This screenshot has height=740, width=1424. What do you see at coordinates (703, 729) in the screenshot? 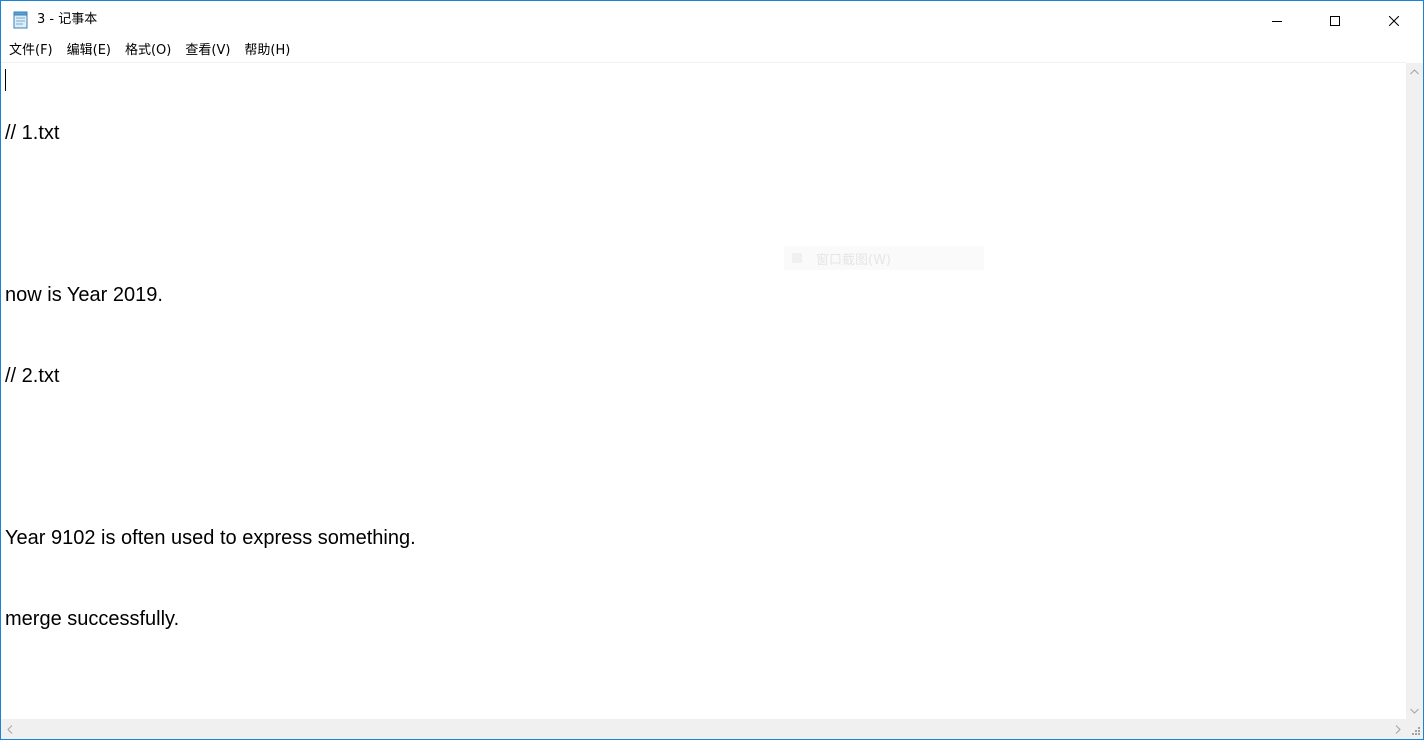
I see `horizontal-scrollbar` at bounding box center [703, 729].